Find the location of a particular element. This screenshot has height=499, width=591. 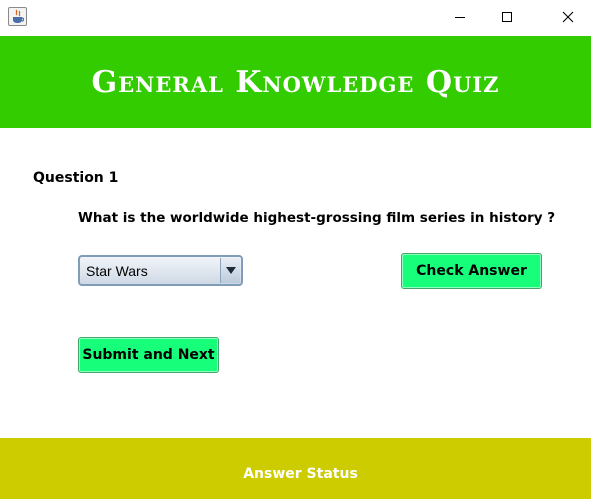

answer-status-label: Answer Status is located at coordinates (300, 473).